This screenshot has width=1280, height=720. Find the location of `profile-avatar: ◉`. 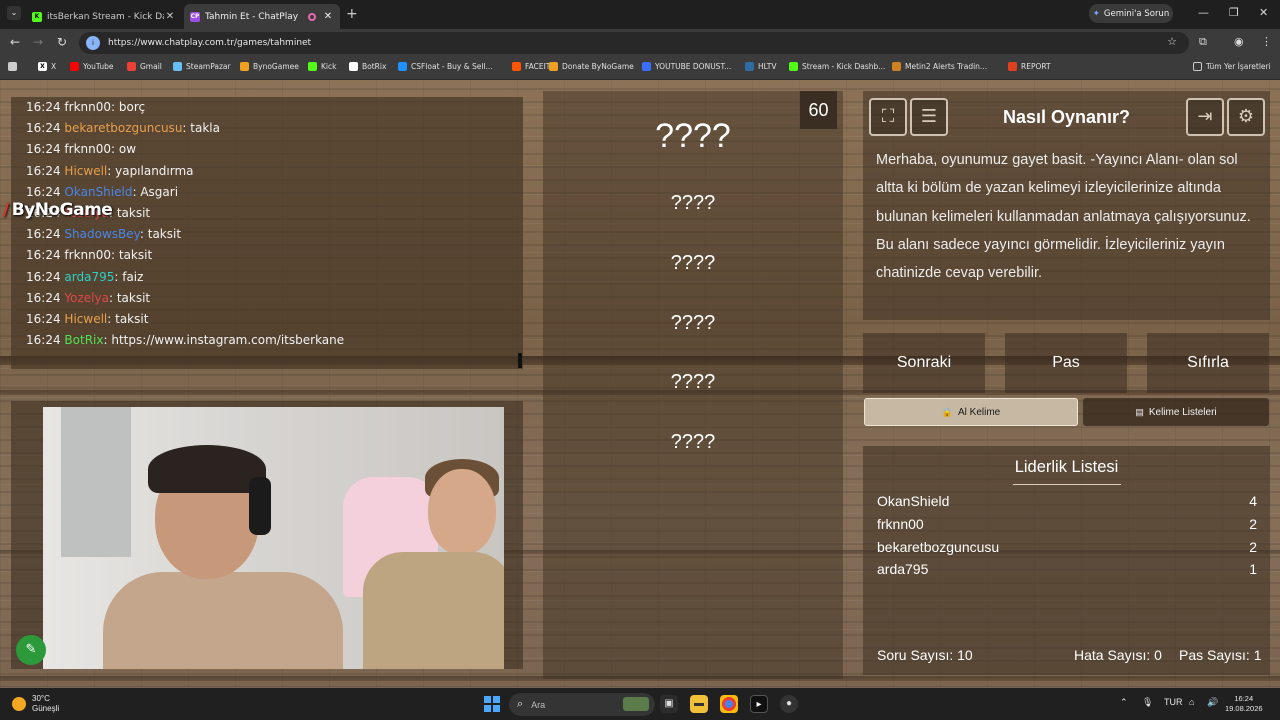

profile-avatar: ◉ is located at coordinates (1239, 41).